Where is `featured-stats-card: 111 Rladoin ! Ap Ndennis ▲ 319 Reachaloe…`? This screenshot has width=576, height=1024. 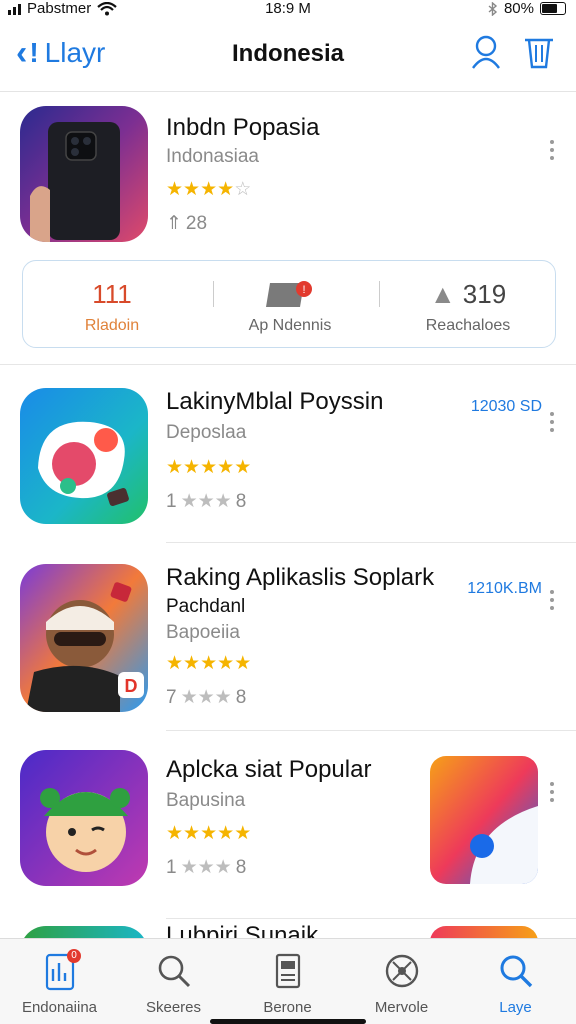 featured-stats-card: 111 Rladoin ! Ap Ndennis ▲ 319 Reachaloe… is located at coordinates (289, 304).